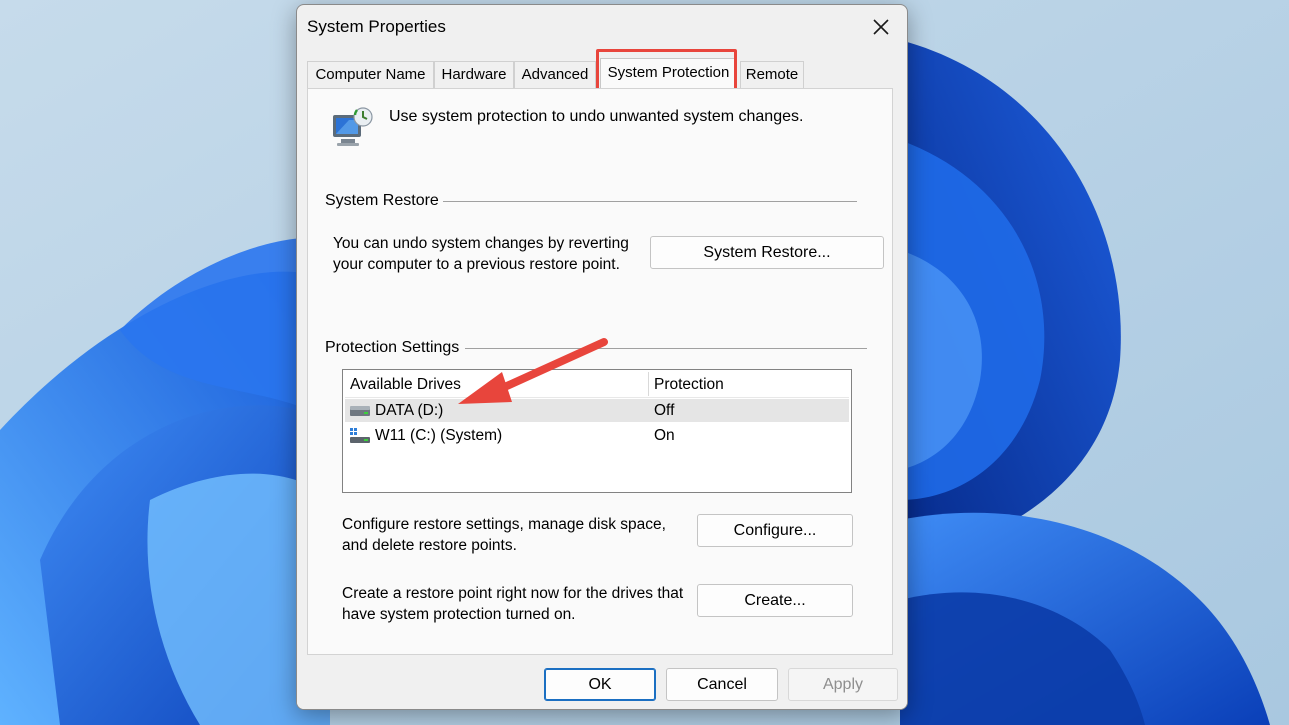 The width and height of the screenshot is (1289, 725). Describe the element at coordinates (353, 126) in the screenshot. I see `system-protection-icon` at that location.